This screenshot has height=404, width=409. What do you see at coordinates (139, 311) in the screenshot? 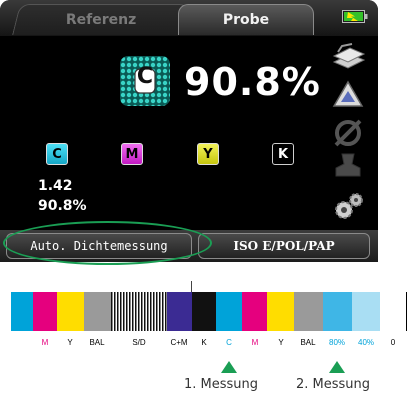
I see `color-patch-slur-doubling` at bounding box center [139, 311].